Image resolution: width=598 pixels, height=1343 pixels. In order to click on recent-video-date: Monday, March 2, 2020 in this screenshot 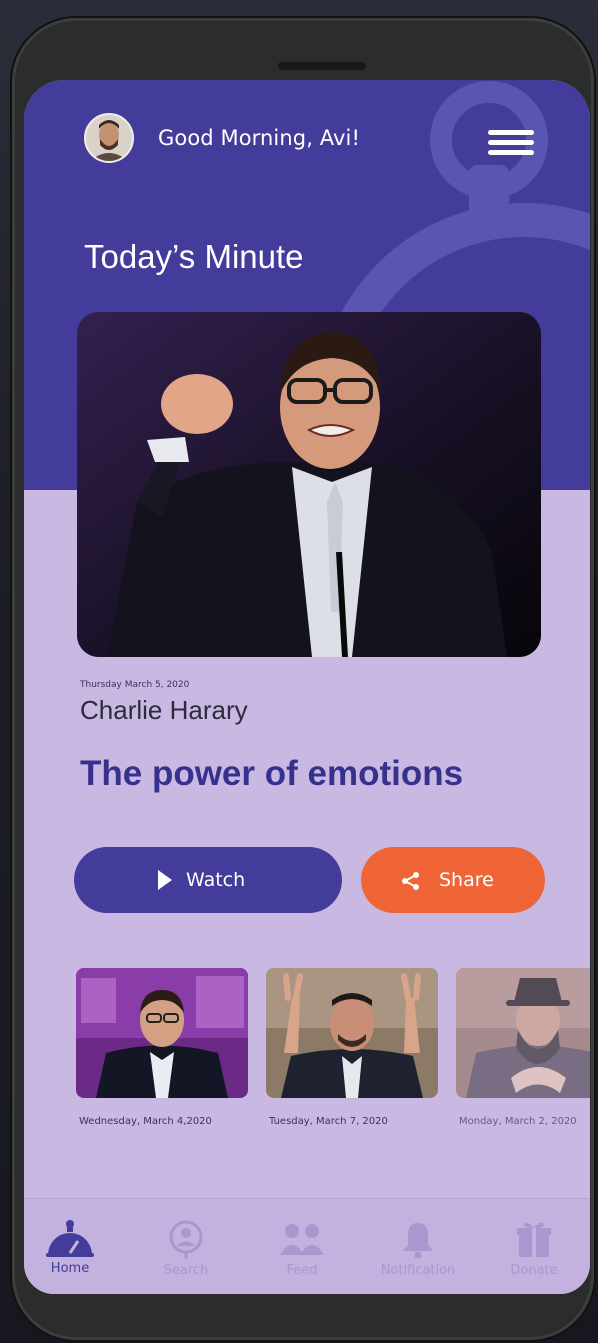, I will do `click(518, 1121)`.